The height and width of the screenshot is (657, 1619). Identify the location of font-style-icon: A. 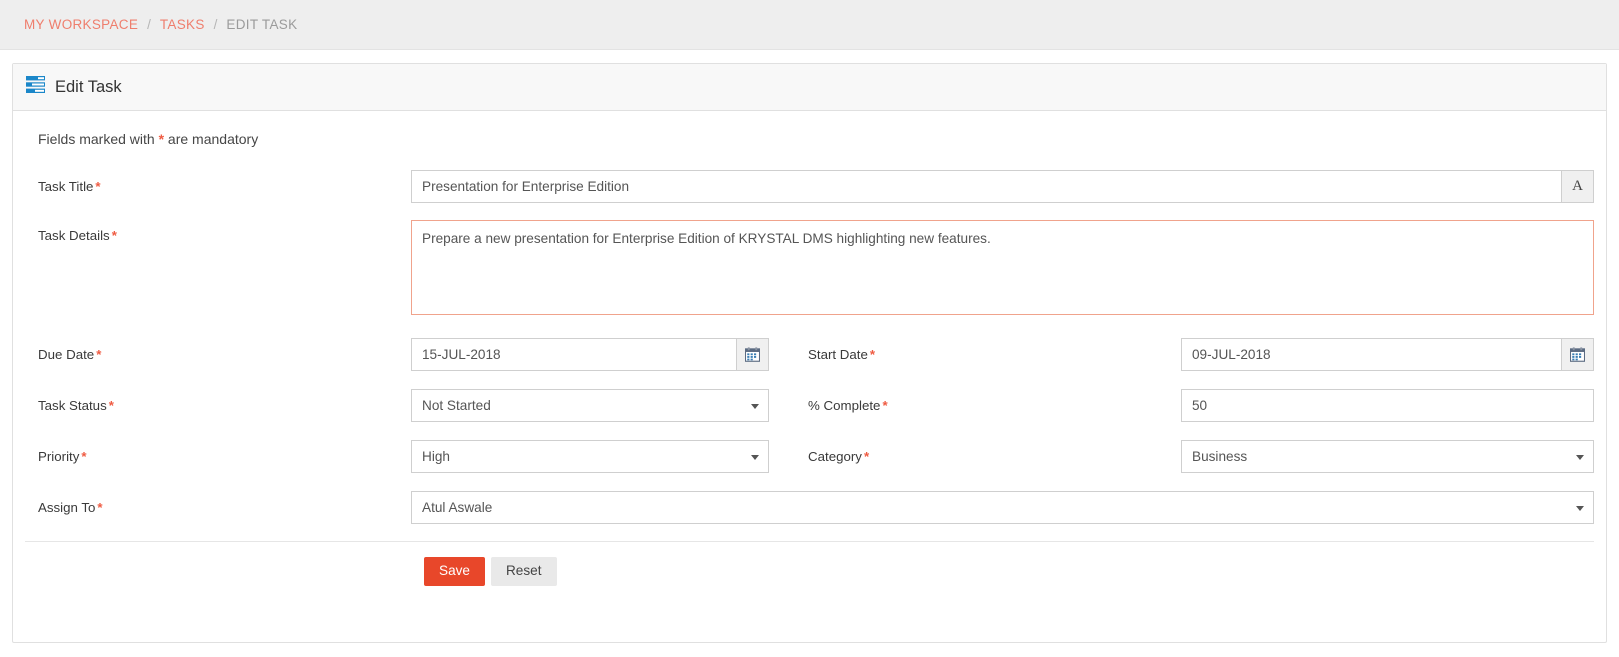
(1577, 186).